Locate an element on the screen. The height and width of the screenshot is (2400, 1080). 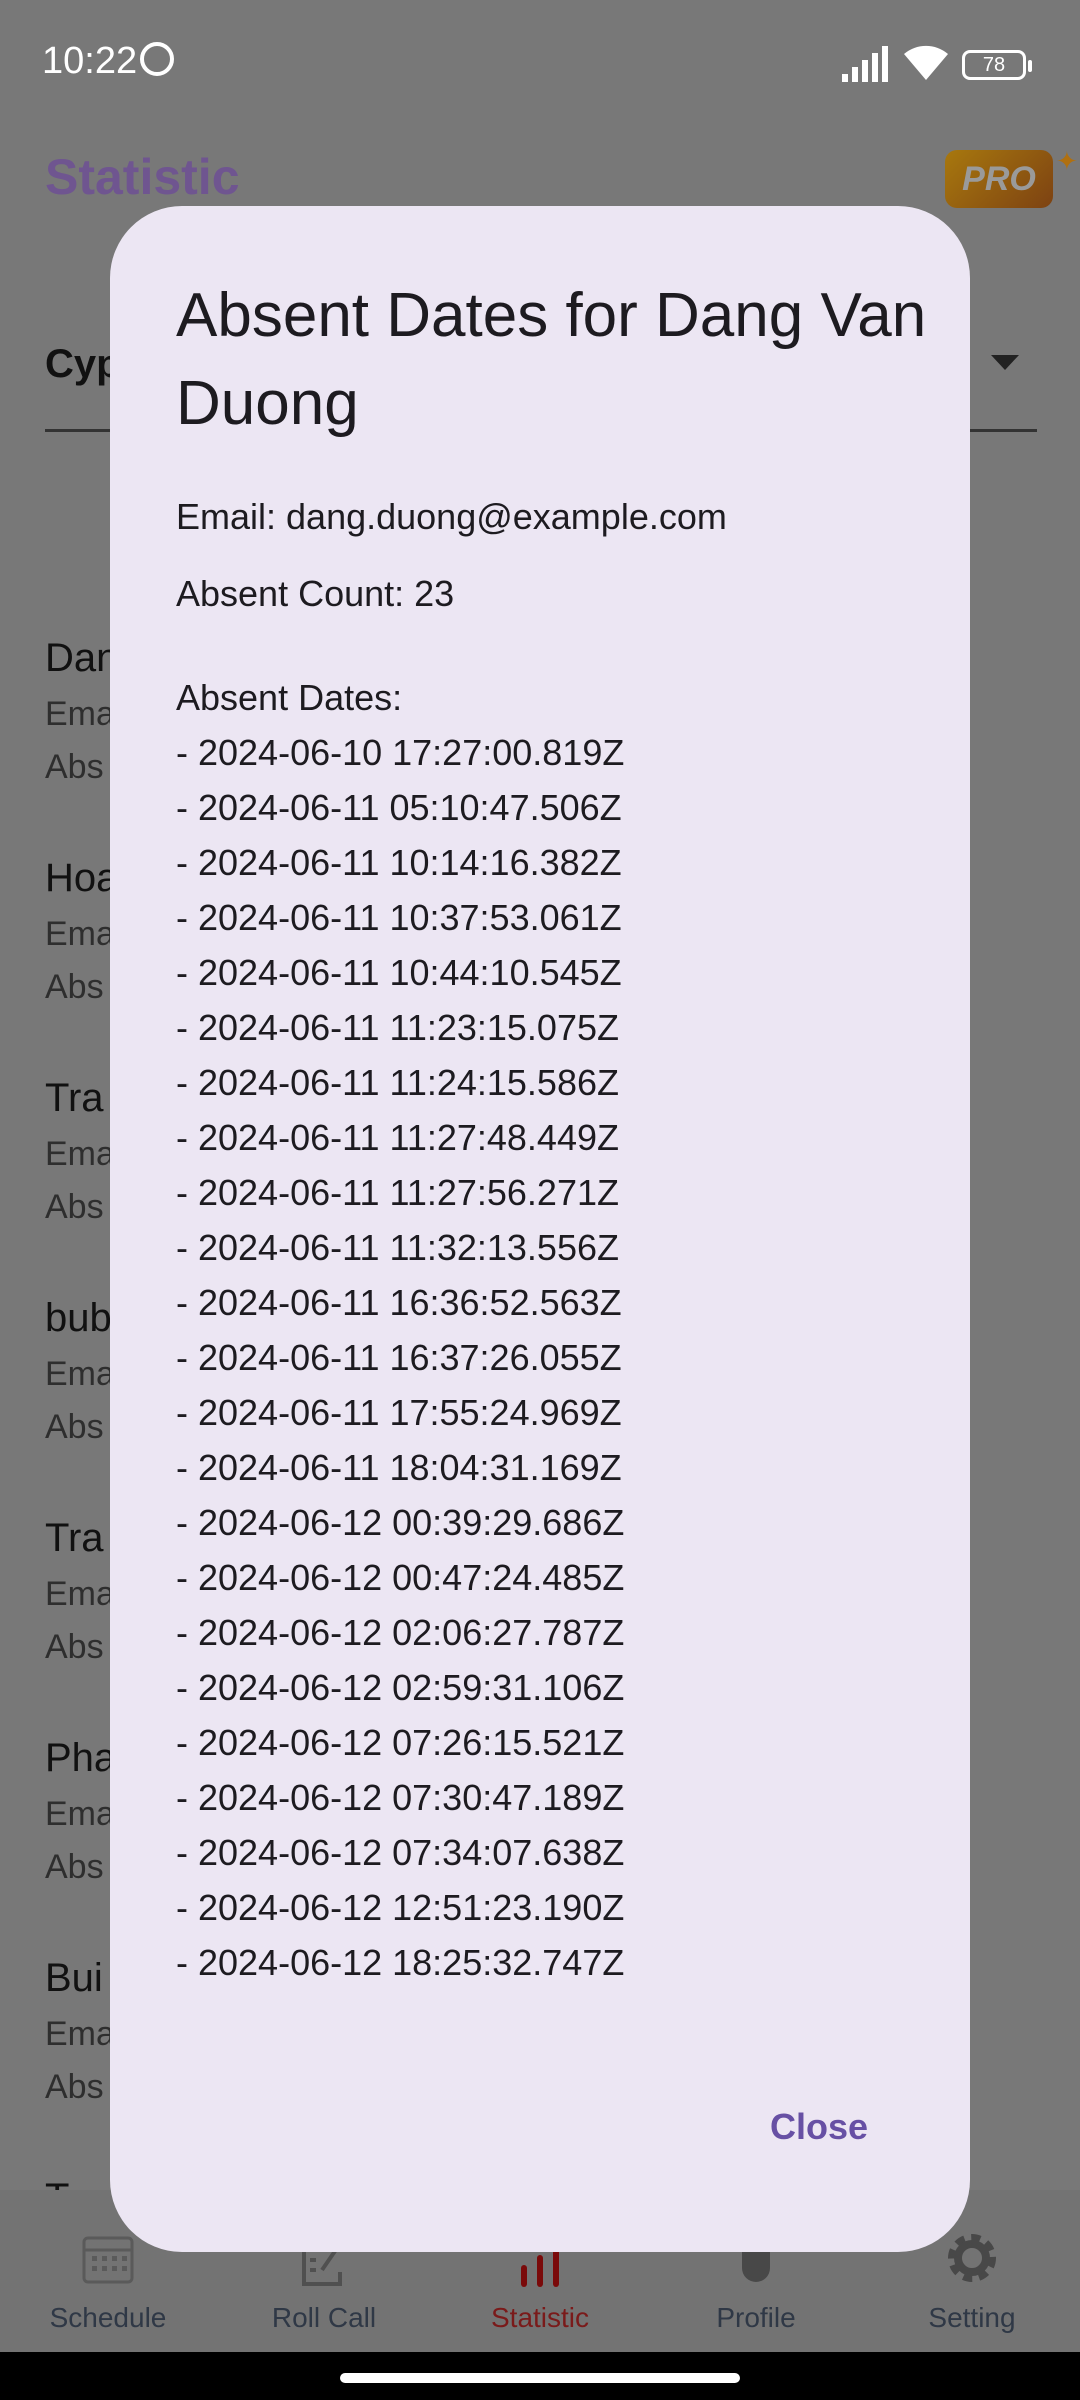
chevron-down-icon is located at coordinates (1005, 362).